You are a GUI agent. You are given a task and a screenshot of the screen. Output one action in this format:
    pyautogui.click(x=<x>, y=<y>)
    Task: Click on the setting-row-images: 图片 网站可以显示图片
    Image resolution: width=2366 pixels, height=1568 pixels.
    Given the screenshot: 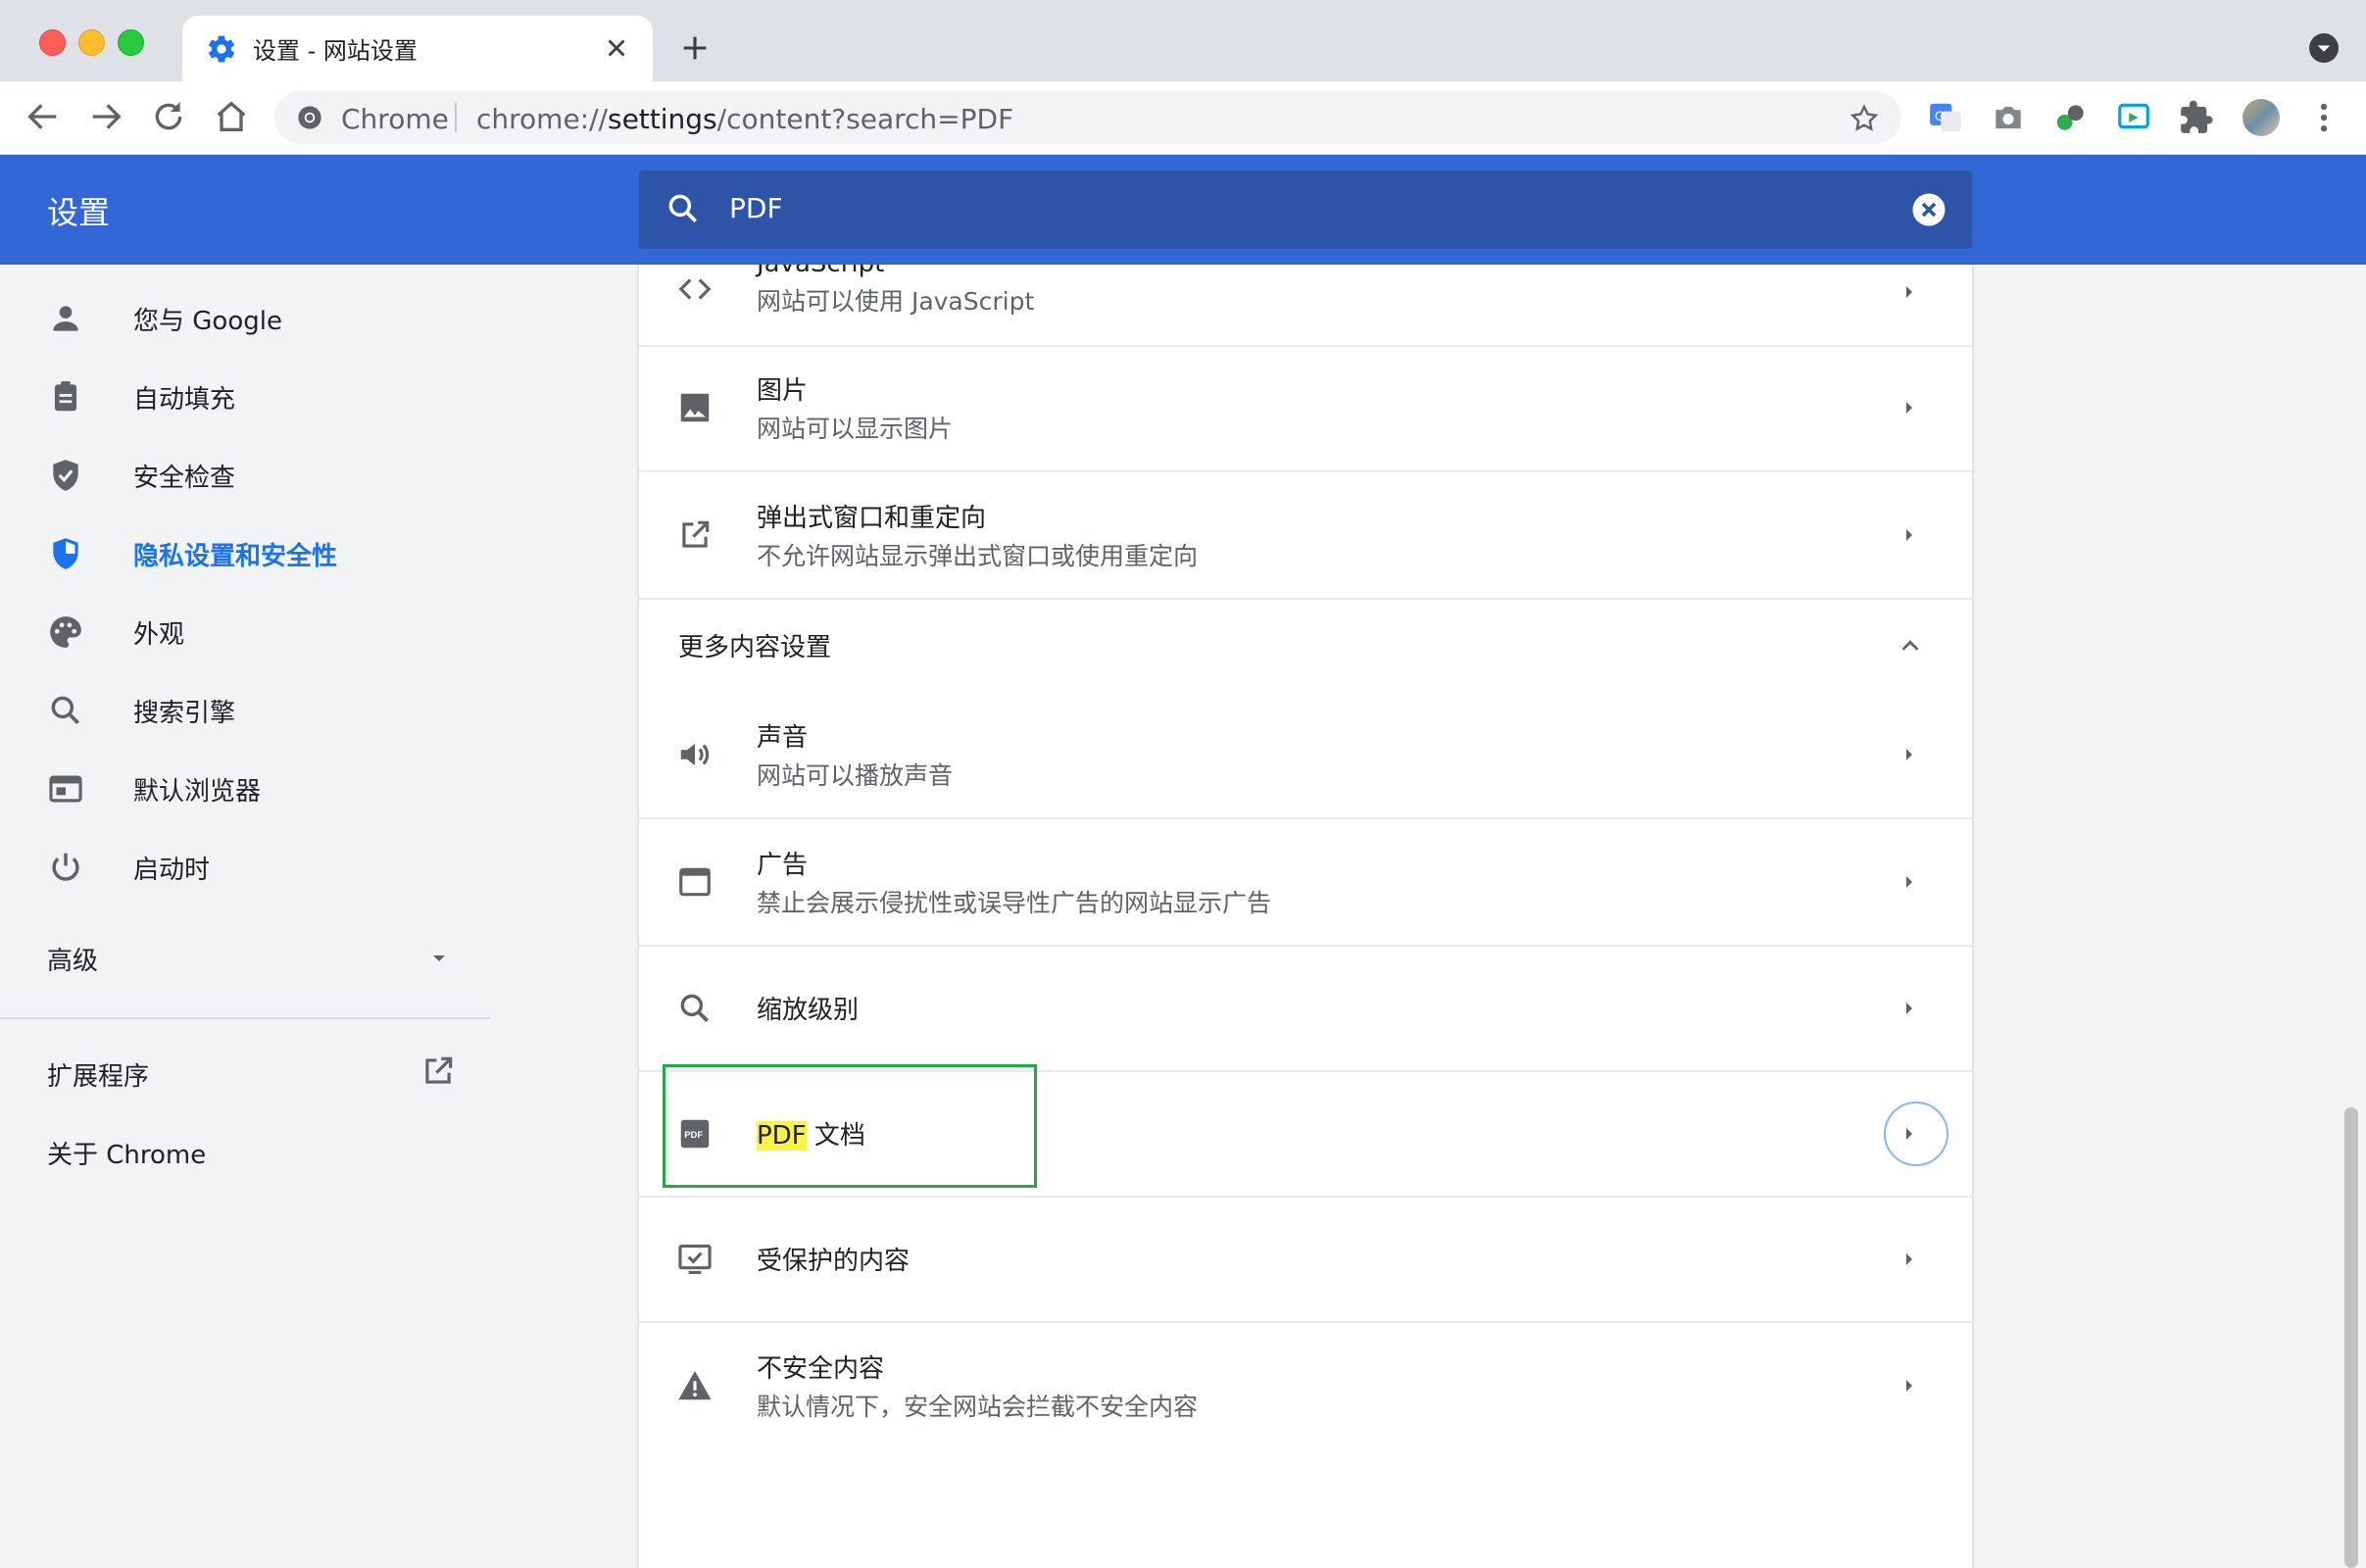 What is the action you would take?
    pyautogui.click(x=1305, y=409)
    